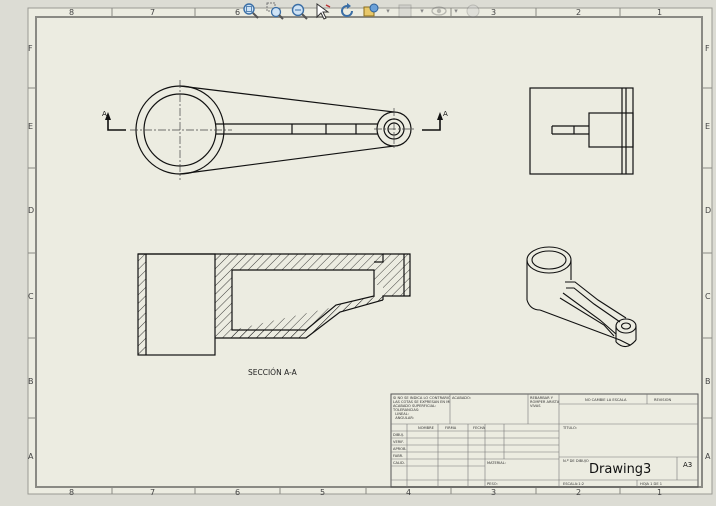  Describe the element at coordinates (620, 469) in the screenshot. I see `drawing-name: Drawing3` at that location.